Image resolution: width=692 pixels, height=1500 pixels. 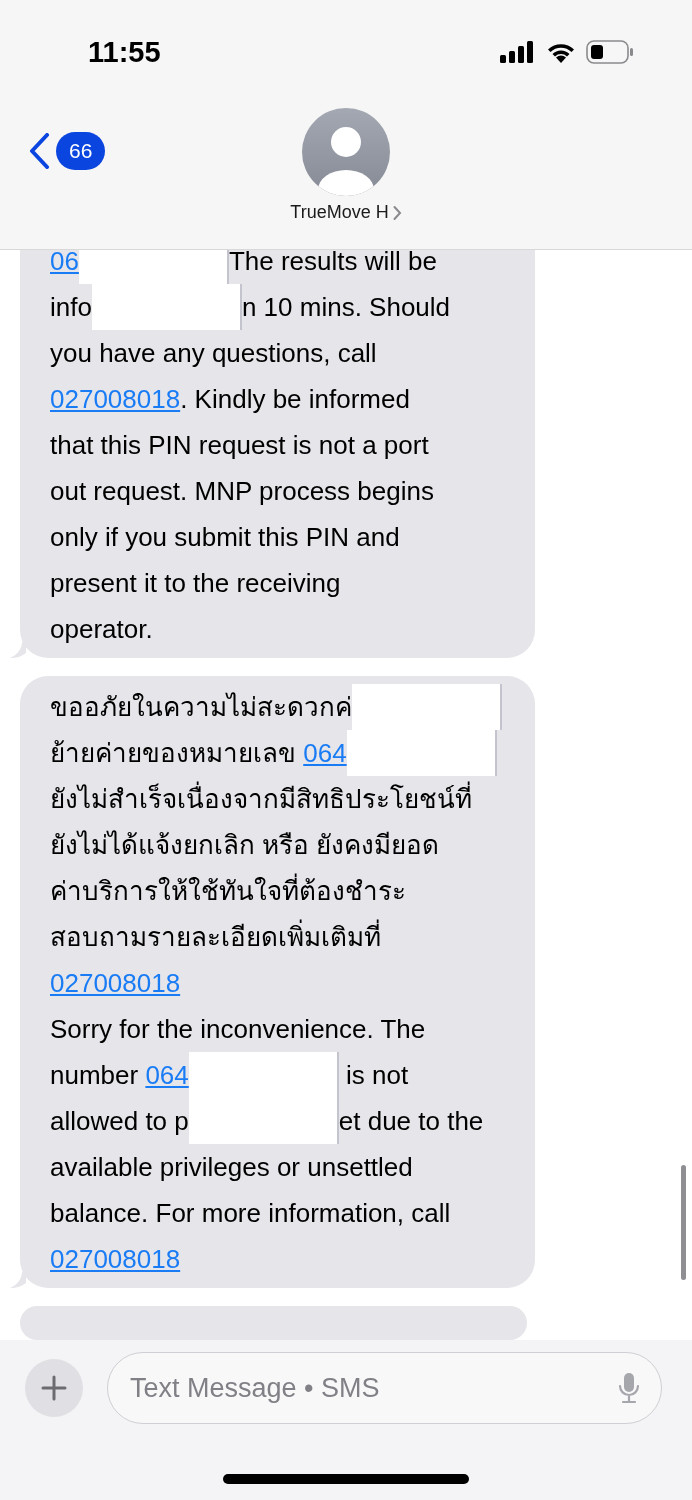 What do you see at coordinates (384, 1388) in the screenshot?
I see `message-input-field: Text Message • SMS` at bounding box center [384, 1388].